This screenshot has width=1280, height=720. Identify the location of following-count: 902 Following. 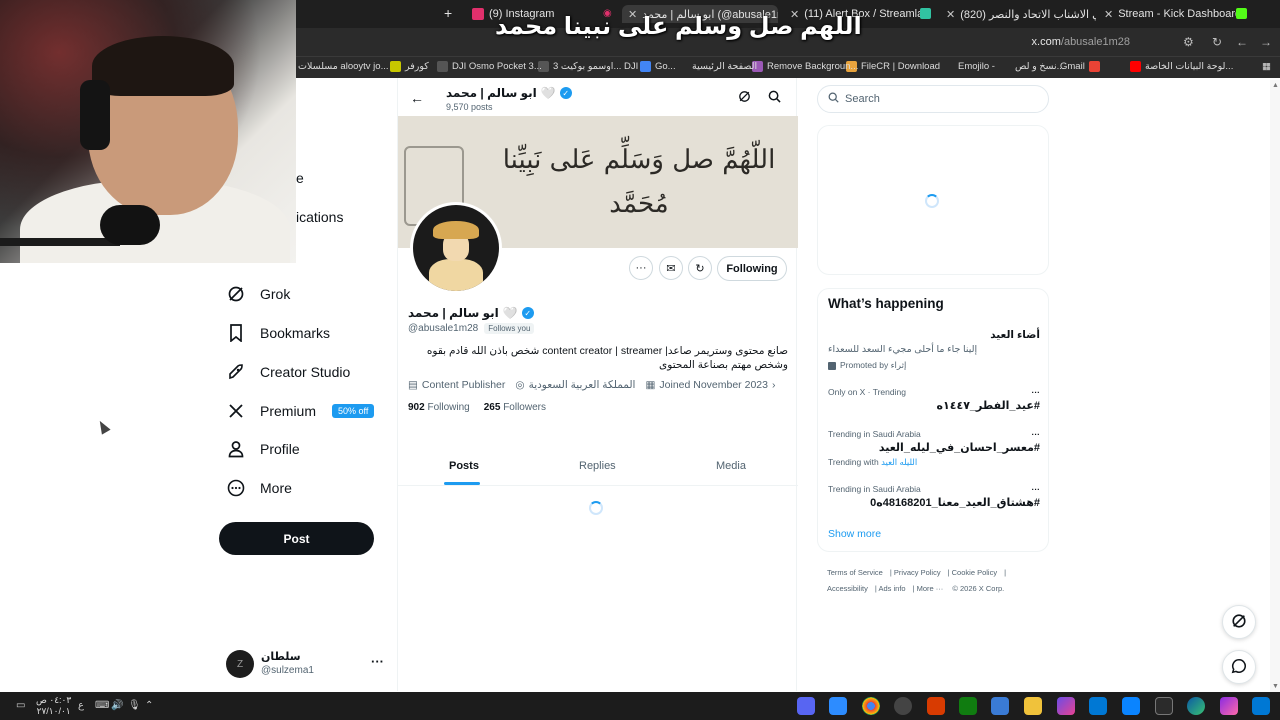
(439, 407).